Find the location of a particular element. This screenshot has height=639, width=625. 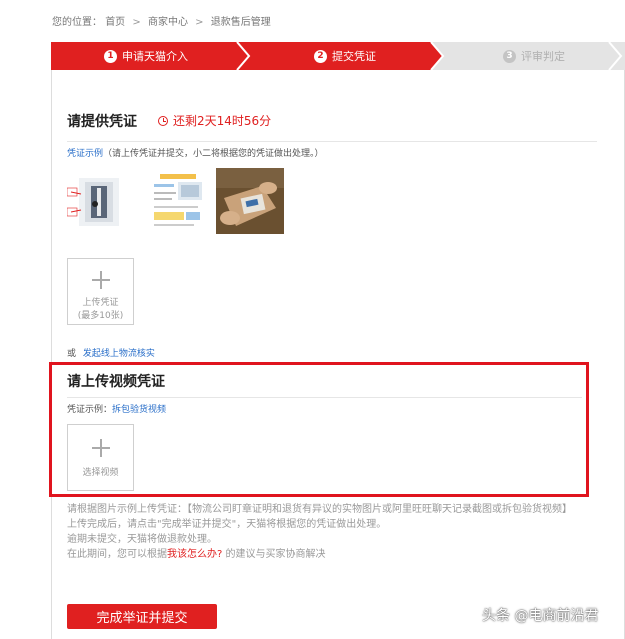

example-image-unboxing-photo is located at coordinates (250, 201).